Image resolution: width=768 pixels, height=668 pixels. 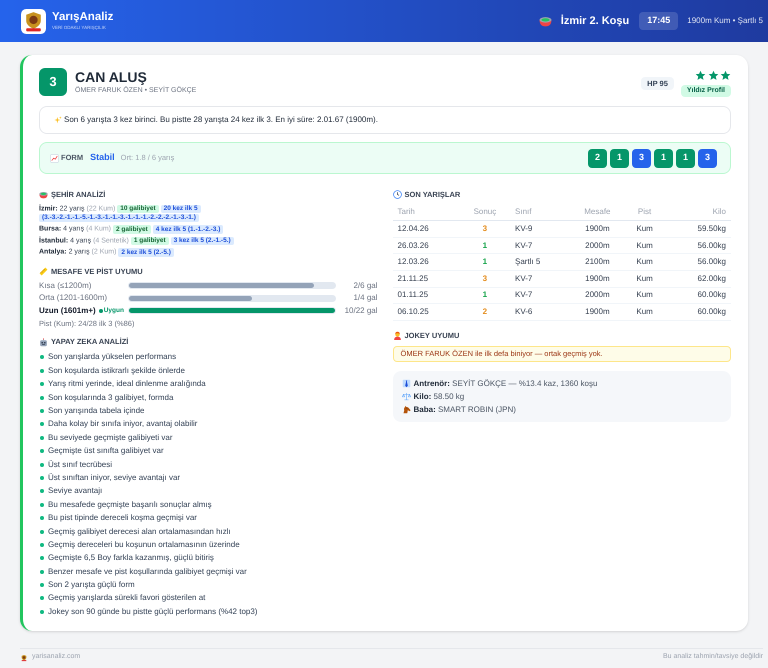 I want to click on form-result-badge: 3, so click(x=641, y=158).